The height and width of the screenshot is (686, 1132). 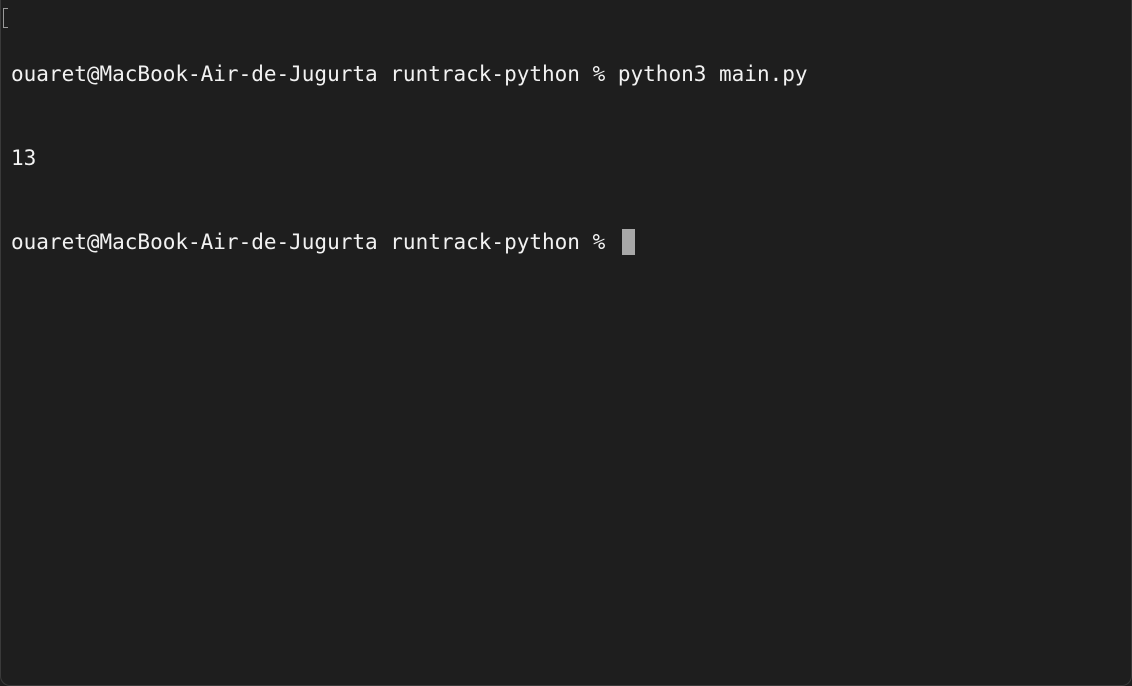 I want to click on terminal-line-output: 13, so click(x=24, y=158).